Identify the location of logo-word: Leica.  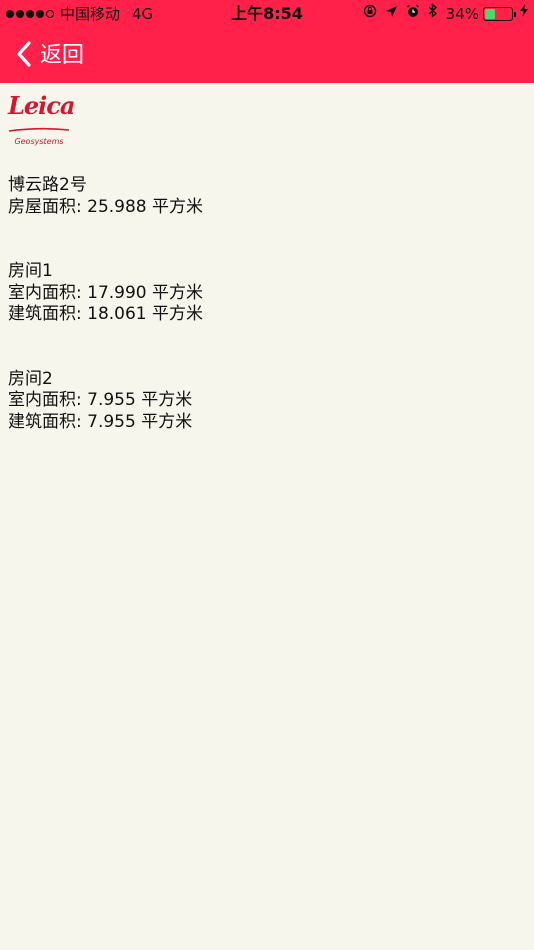
(41, 105).